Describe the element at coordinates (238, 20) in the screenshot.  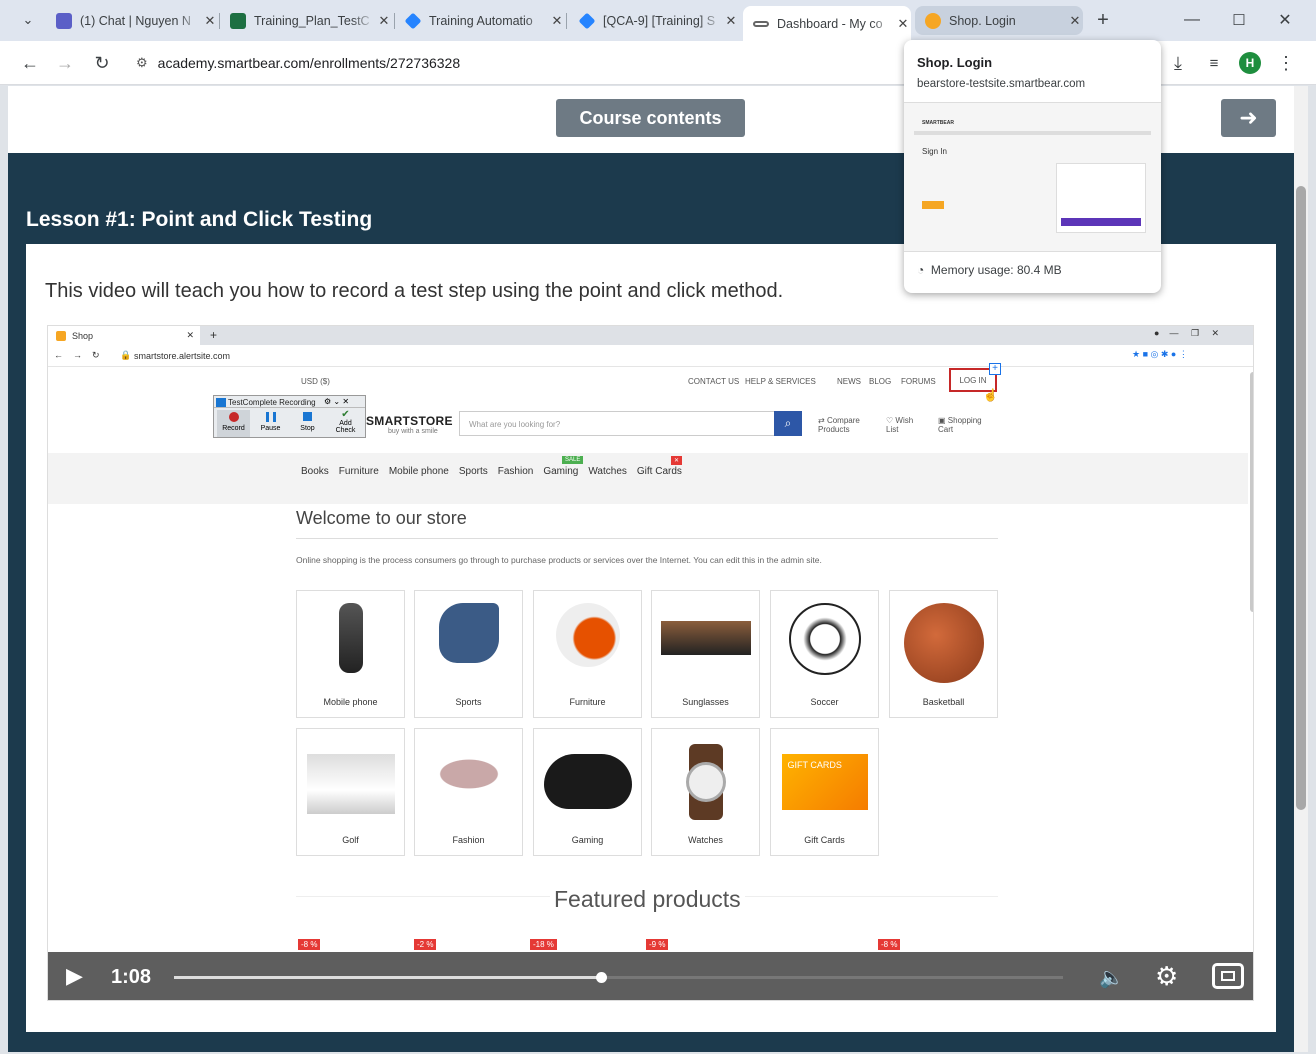
I see `excel-icon` at that location.